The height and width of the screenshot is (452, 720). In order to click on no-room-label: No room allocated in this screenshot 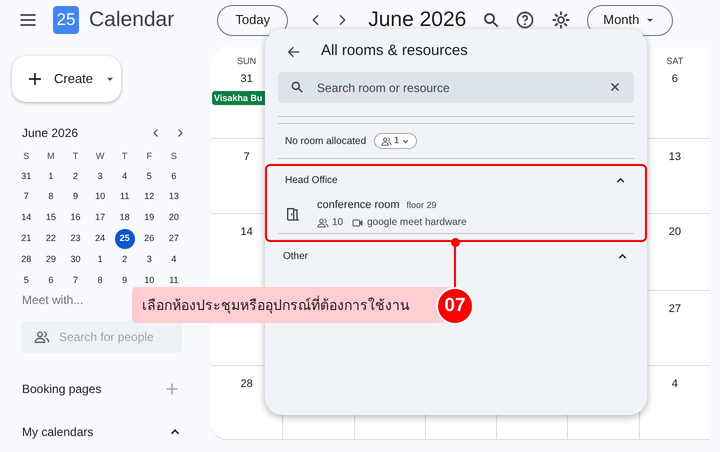, I will do `click(325, 141)`.